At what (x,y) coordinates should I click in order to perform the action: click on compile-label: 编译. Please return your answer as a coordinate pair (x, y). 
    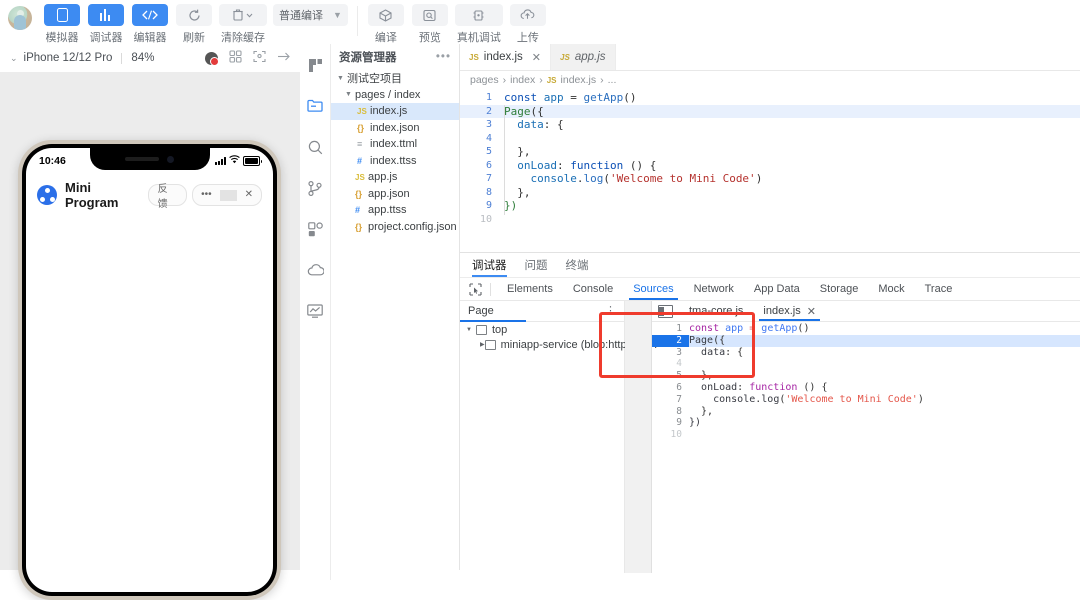
    Looking at the image, I should click on (385, 38).